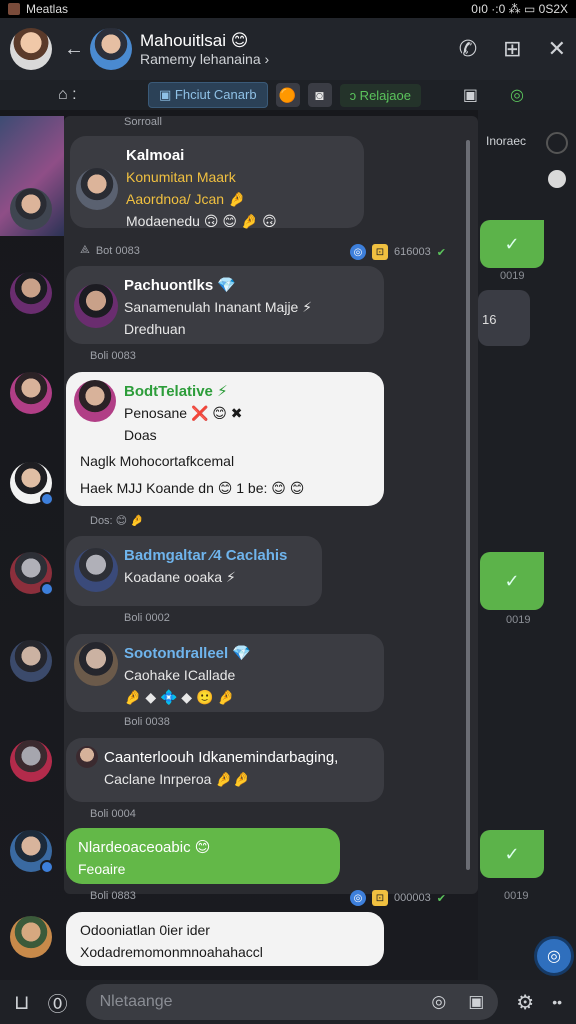 This screenshot has width=576, height=1024. I want to click on message-line: Naglk Mohocortafkcemal, so click(157, 460).